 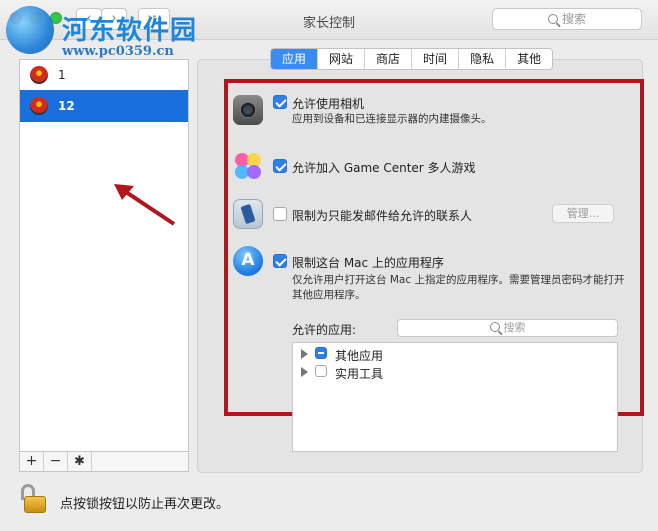 What do you see at coordinates (130, 31) in the screenshot?
I see `watermark-title: 河东软件园` at bounding box center [130, 31].